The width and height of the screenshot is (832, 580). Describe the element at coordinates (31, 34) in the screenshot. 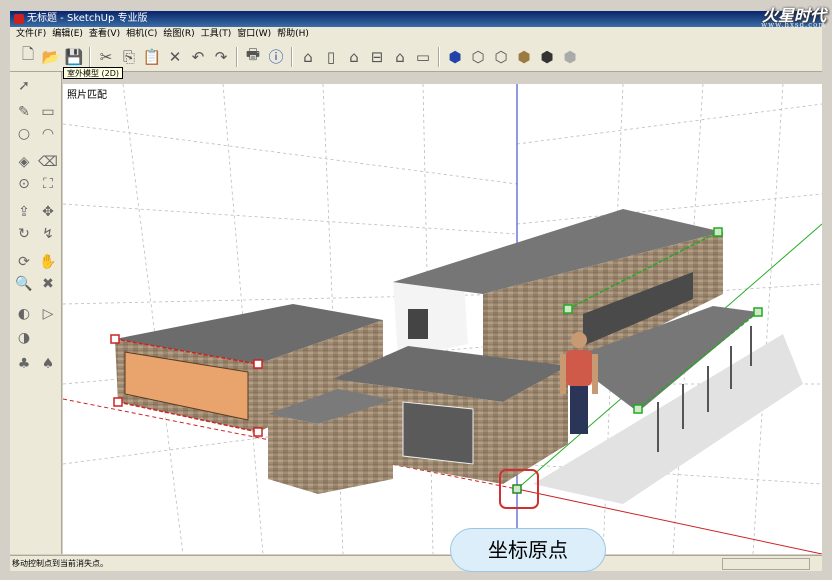

I see `menu-file: 文件(F)` at that location.